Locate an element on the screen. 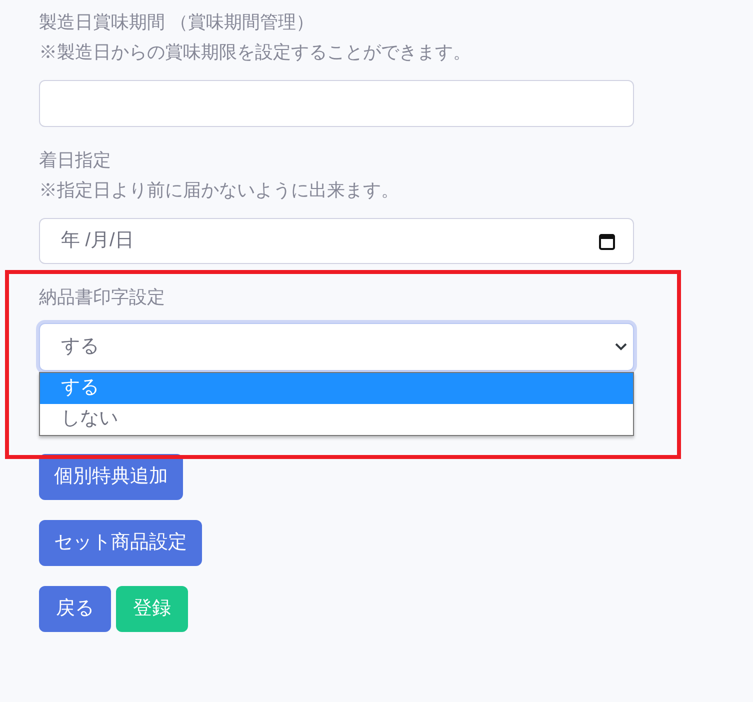 This screenshot has height=702, width=753. field-label: 納品書印字設定 is located at coordinates (102, 297).